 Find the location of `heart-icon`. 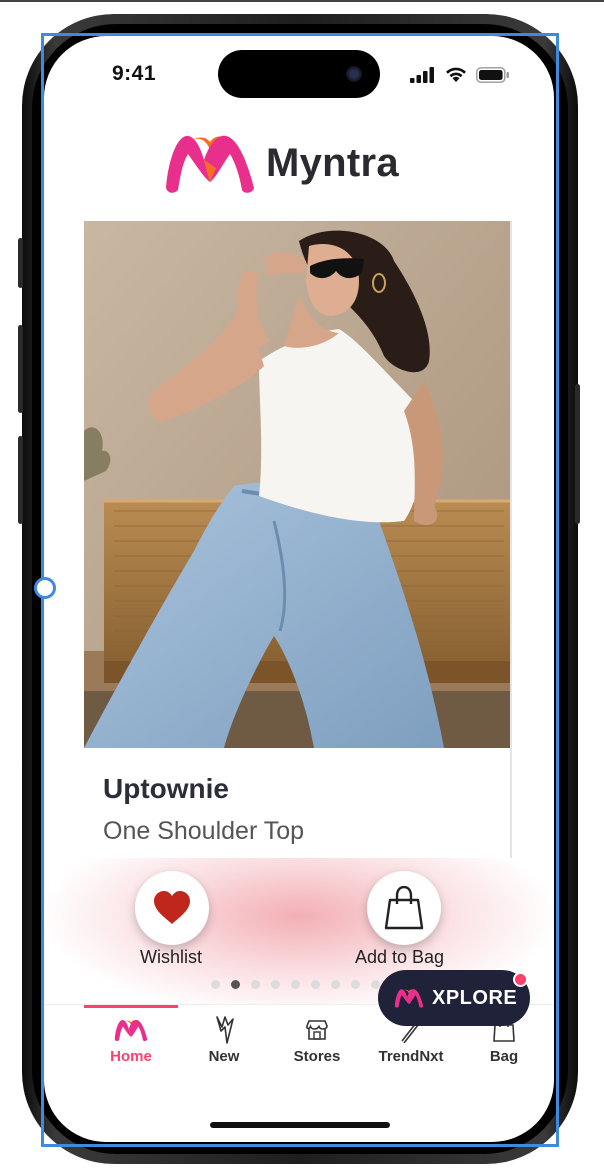

heart-icon is located at coordinates (172, 907).